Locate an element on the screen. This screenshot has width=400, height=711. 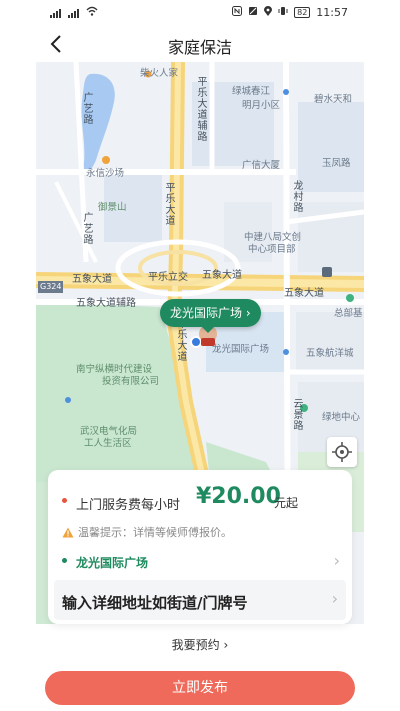
status-bar: 82 11:57 is located at coordinates (200, 13).